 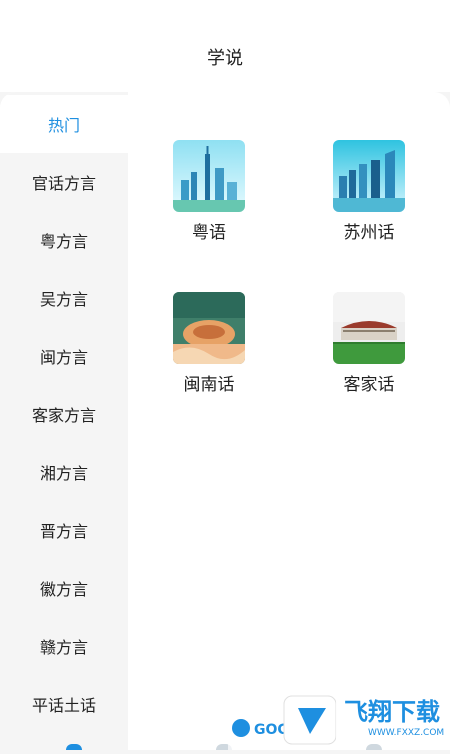 I want to click on bottom-tab-indicator, so click(x=74, y=747).